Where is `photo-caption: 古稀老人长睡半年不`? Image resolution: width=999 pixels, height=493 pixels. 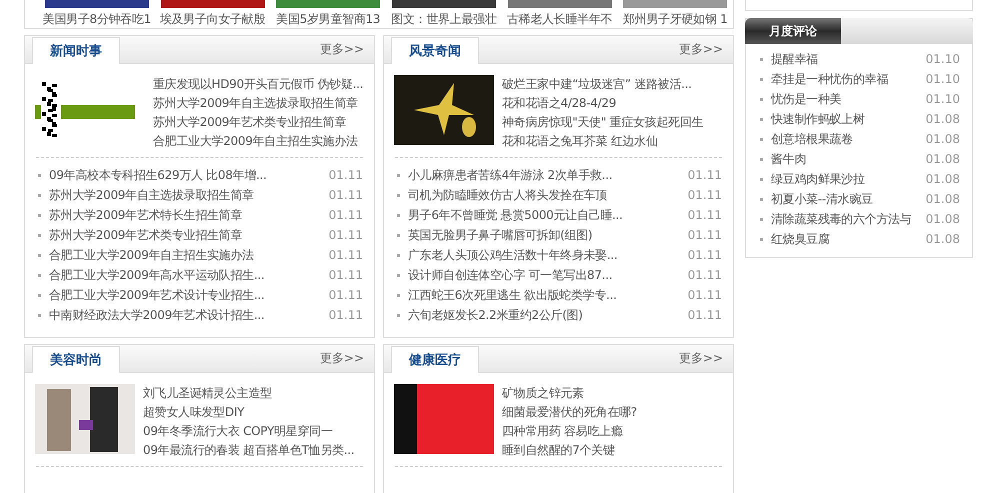 photo-caption: 古稀老人长睡半年不 is located at coordinates (559, 19).